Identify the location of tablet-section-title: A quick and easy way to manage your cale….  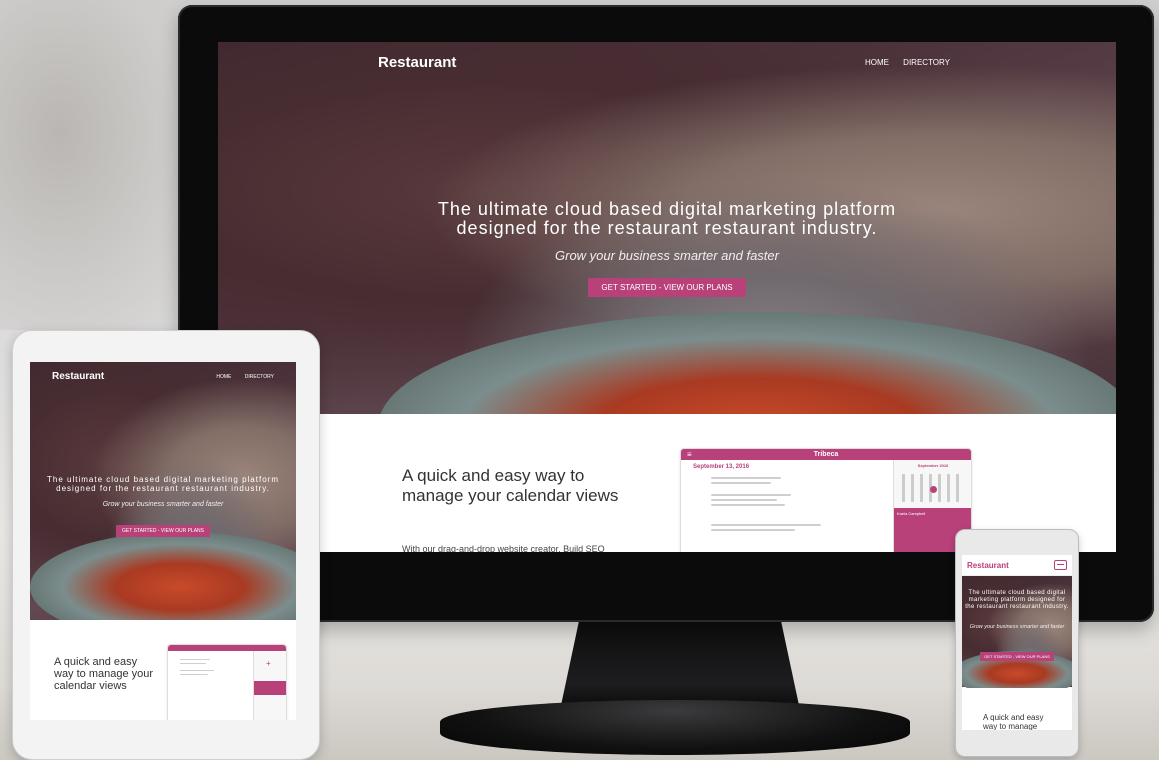
(104, 674).